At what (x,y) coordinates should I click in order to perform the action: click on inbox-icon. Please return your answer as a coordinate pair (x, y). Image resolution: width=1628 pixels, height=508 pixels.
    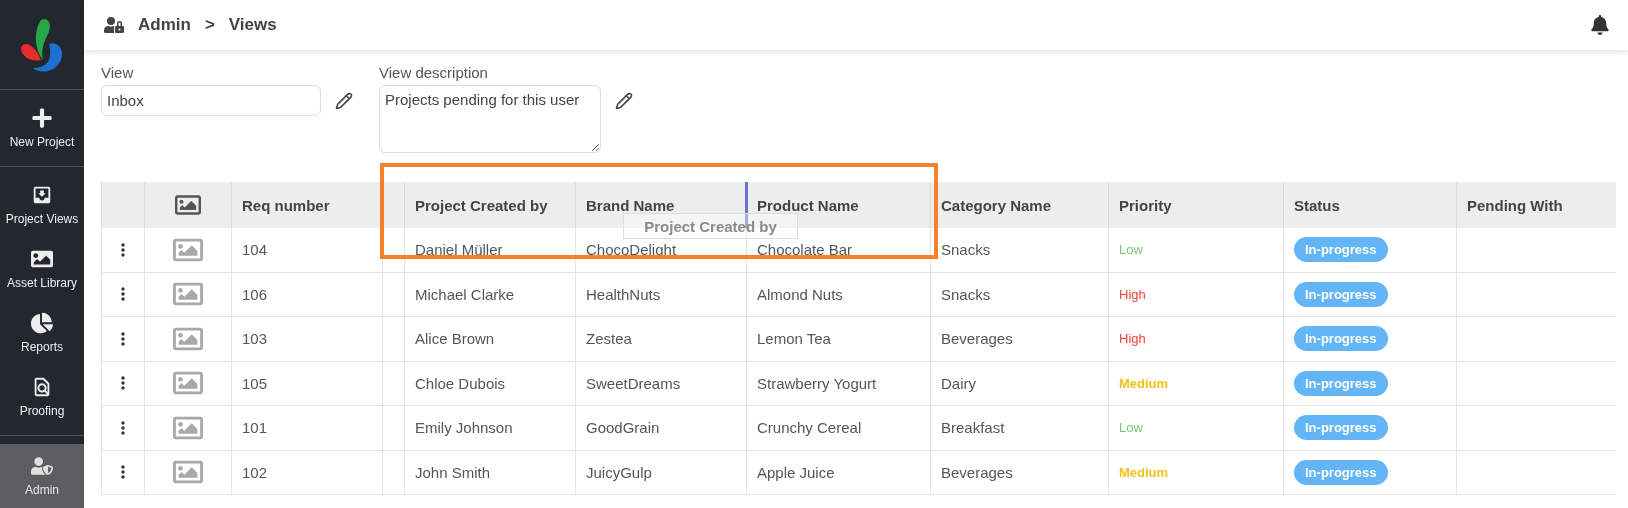
    Looking at the image, I should click on (42, 195).